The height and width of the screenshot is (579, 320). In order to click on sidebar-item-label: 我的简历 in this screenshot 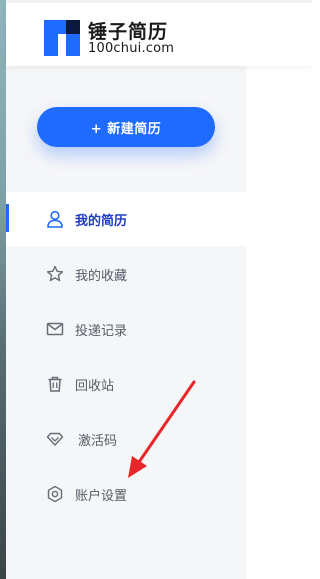, I will do `click(101, 221)`.